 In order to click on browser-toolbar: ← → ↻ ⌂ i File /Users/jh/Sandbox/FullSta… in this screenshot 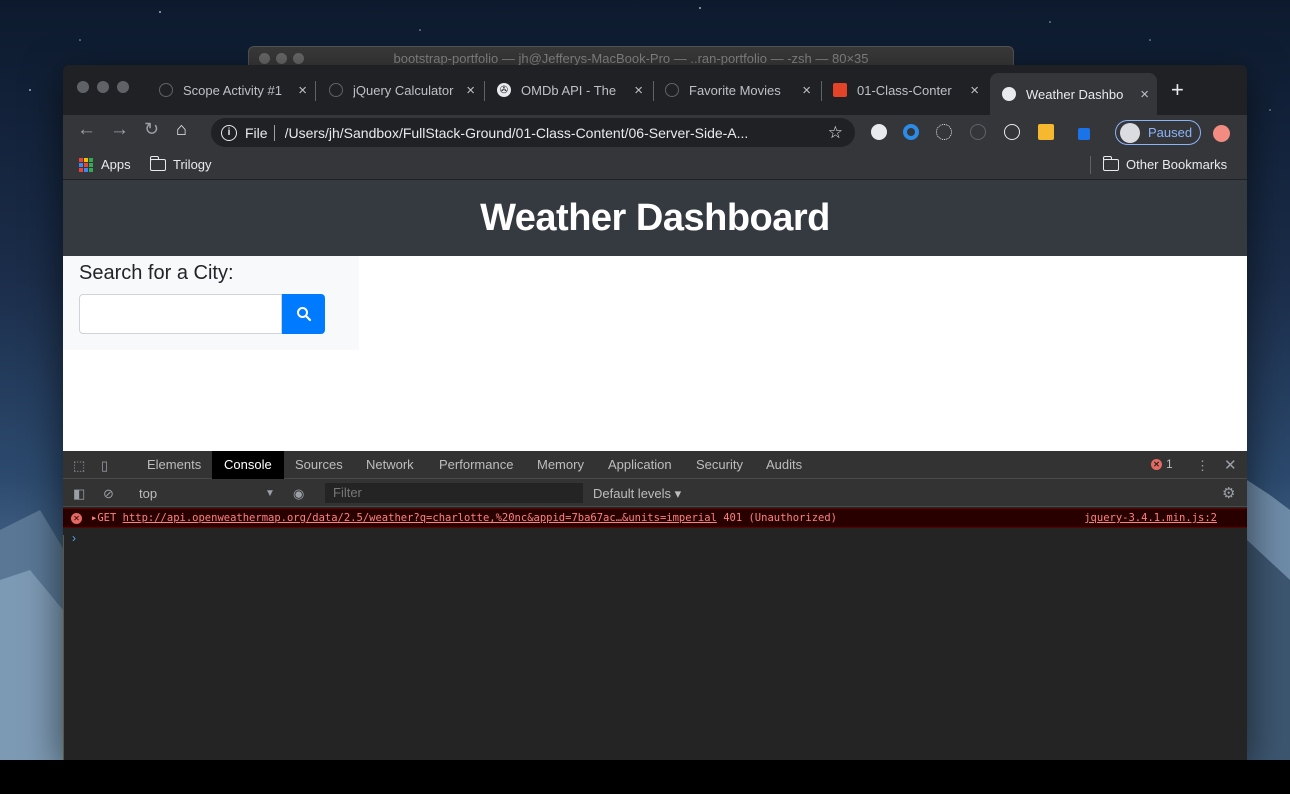, I will do `click(655, 132)`.